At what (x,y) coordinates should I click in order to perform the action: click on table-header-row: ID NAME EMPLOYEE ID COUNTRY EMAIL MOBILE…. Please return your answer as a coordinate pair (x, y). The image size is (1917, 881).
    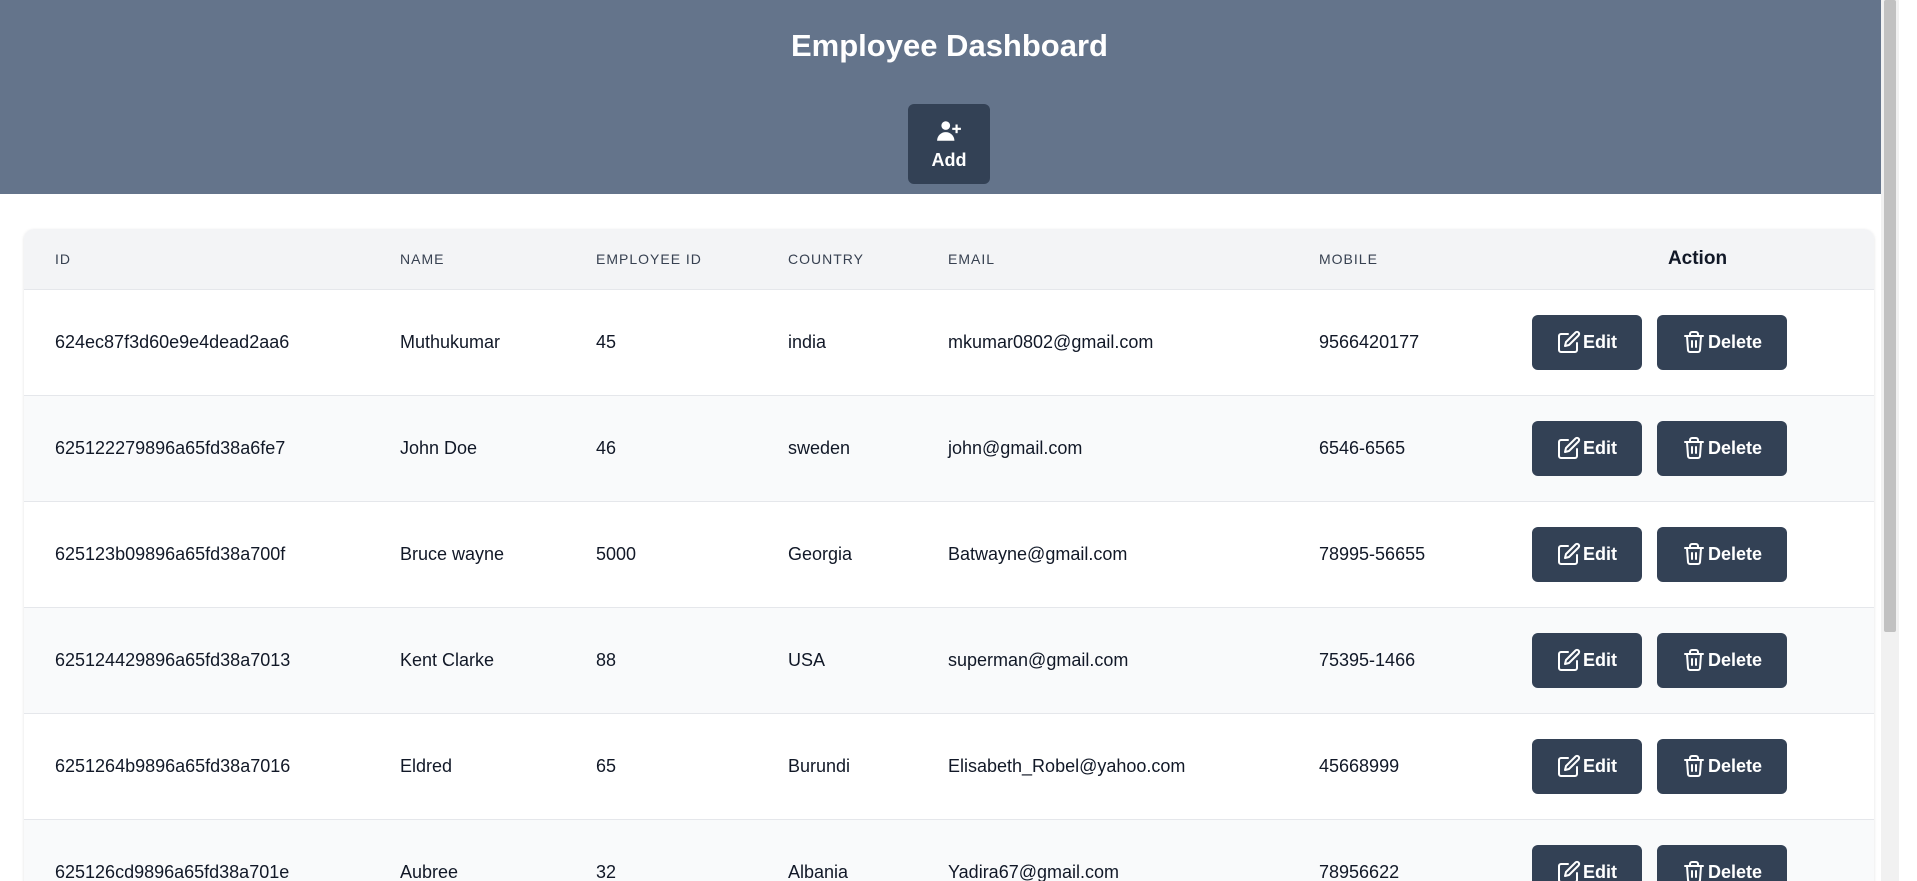
    Looking at the image, I should click on (949, 259).